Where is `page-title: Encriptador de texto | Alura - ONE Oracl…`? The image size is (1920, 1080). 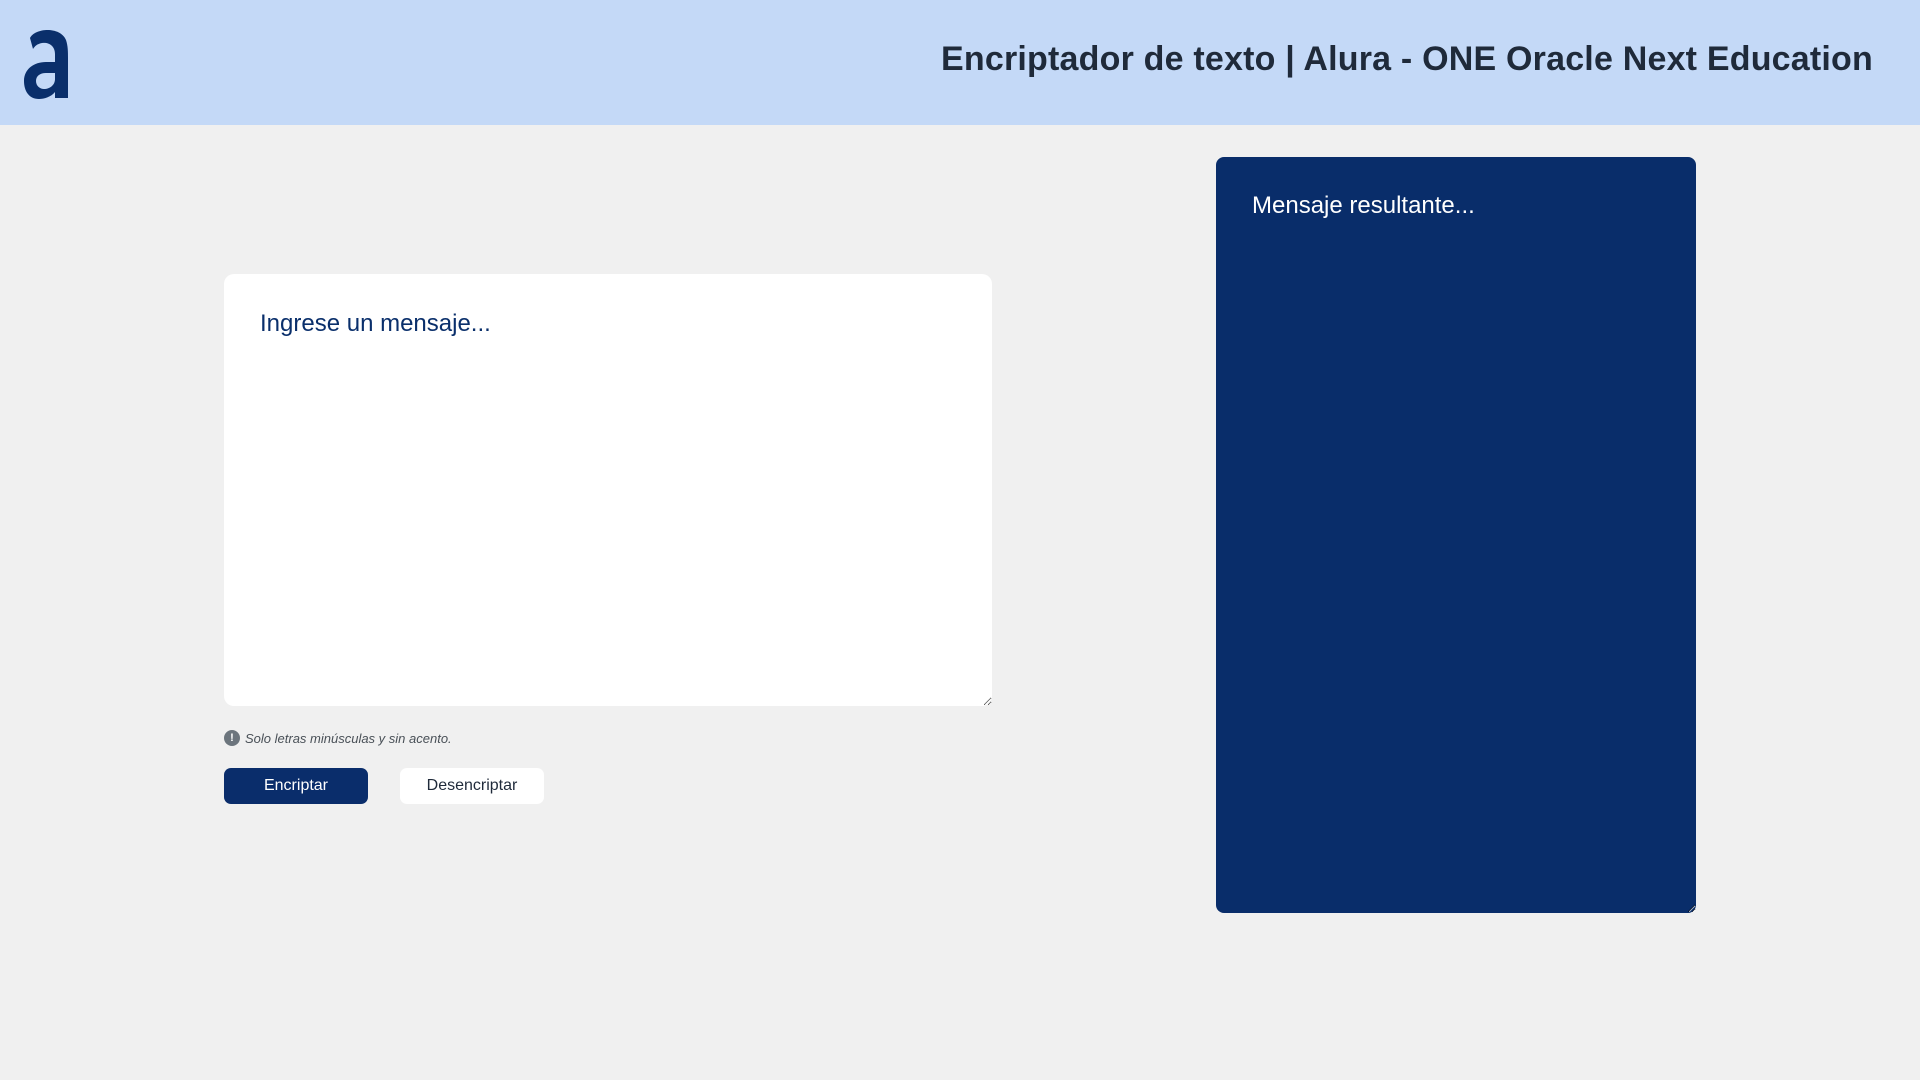
page-title: Encriptador de texto | Alura - ONE Oracl… is located at coordinates (1407, 59).